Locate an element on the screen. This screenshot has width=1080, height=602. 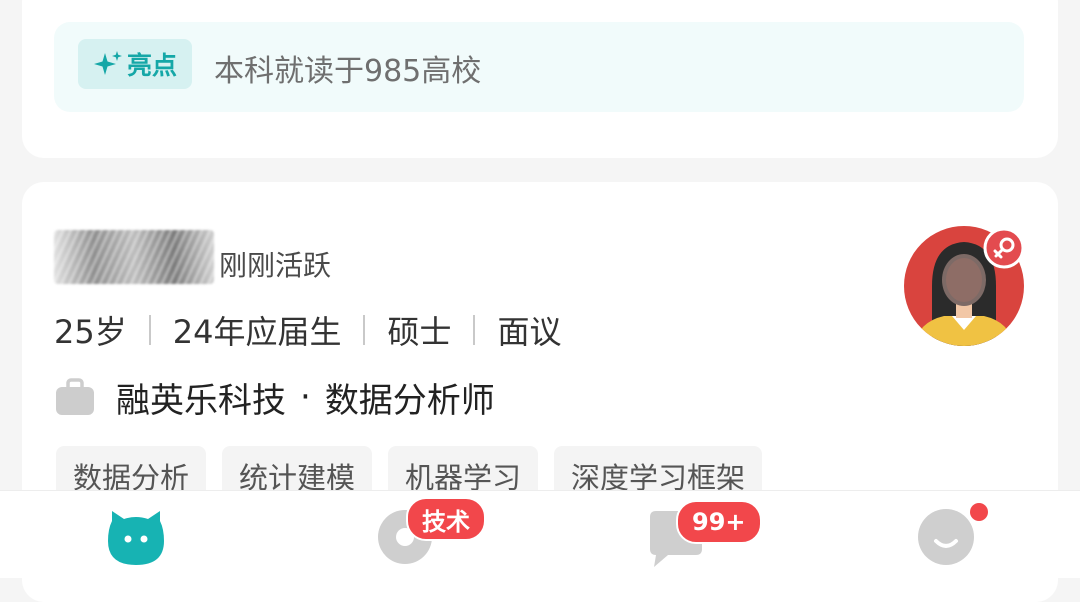
home-mascot-icon is located at coordinates (136, 537).